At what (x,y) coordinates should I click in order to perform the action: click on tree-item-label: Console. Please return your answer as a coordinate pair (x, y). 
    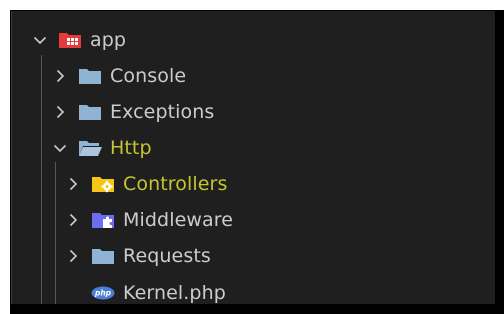
    Looking at the image, I should click on (148, 76).